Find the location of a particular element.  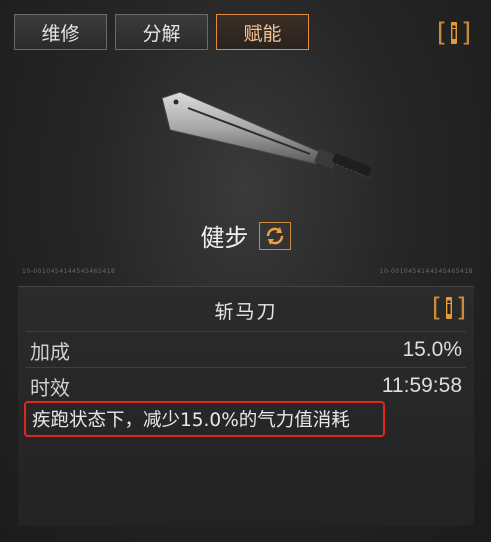

item-name: 斩马刀 is located at coordinates (246, 312).